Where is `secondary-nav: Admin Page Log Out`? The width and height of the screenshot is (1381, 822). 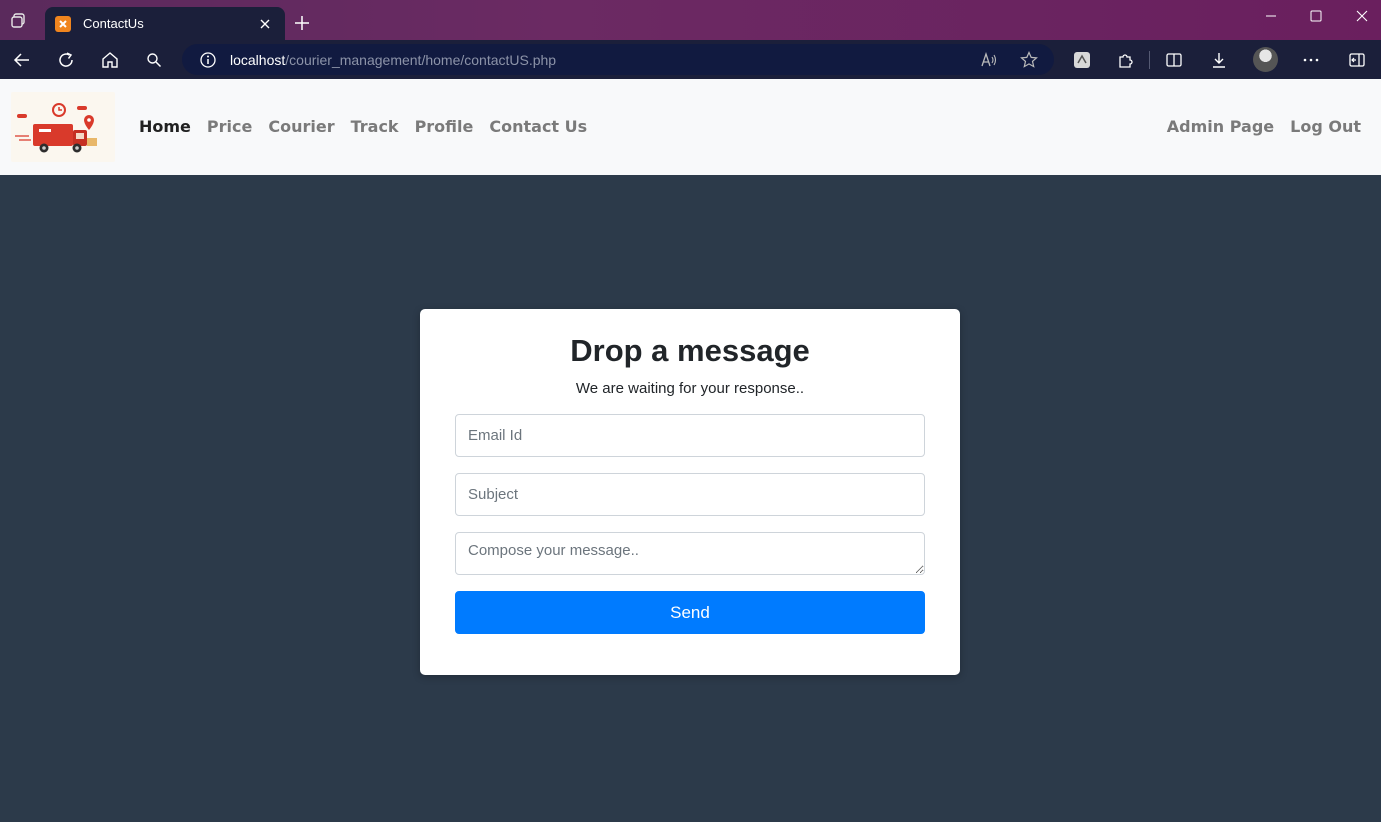
secondary-nav: Admin Page Log Out is located at coordinates (1264, 126).